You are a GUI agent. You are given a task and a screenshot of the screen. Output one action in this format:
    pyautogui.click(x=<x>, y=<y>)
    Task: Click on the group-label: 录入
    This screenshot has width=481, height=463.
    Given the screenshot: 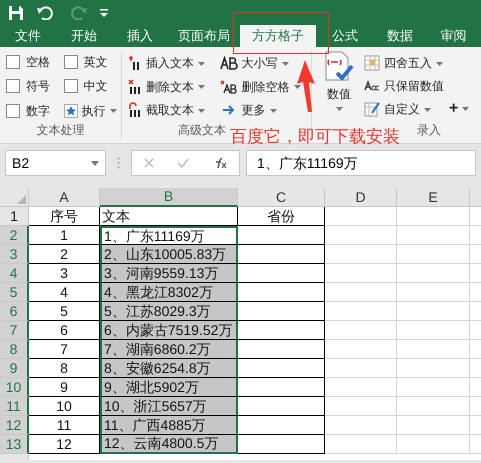 What is the action you would take?
    pyautogui.click(x=429, y=130)
    